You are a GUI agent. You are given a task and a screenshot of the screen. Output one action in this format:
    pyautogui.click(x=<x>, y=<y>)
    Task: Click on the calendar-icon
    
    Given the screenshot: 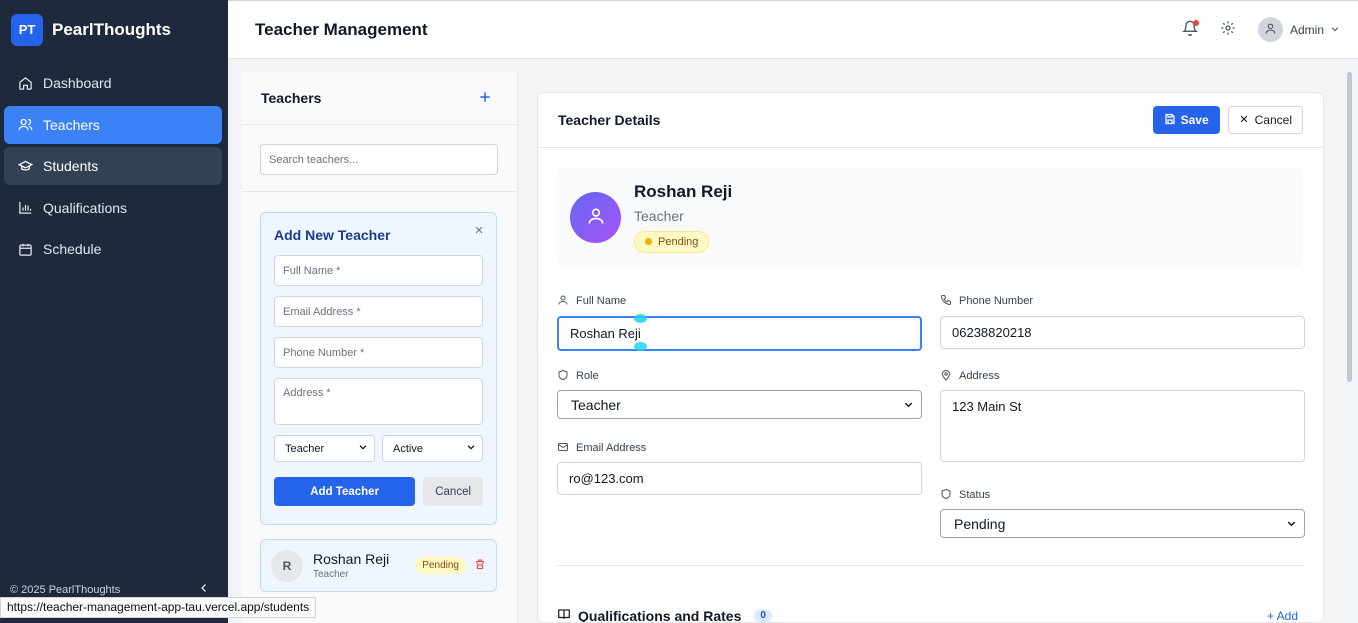 What is the action you would take?
    pyautogui.click(x=25, y=249)
    